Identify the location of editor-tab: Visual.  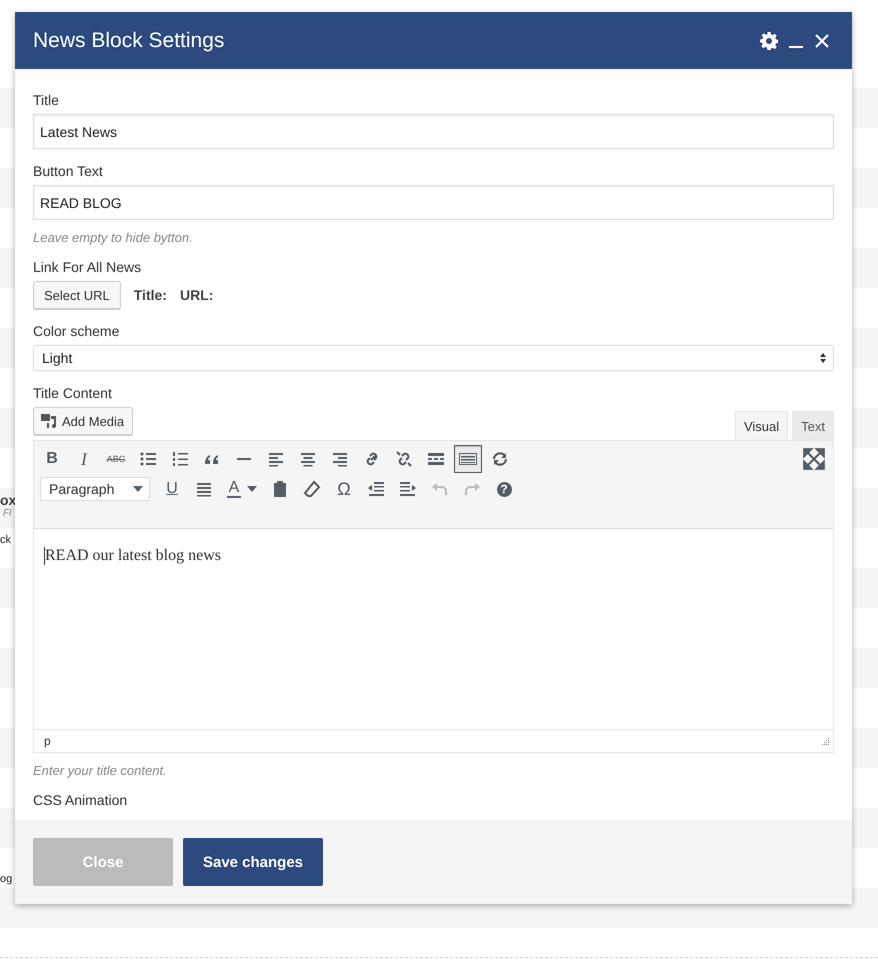
(761, 425).